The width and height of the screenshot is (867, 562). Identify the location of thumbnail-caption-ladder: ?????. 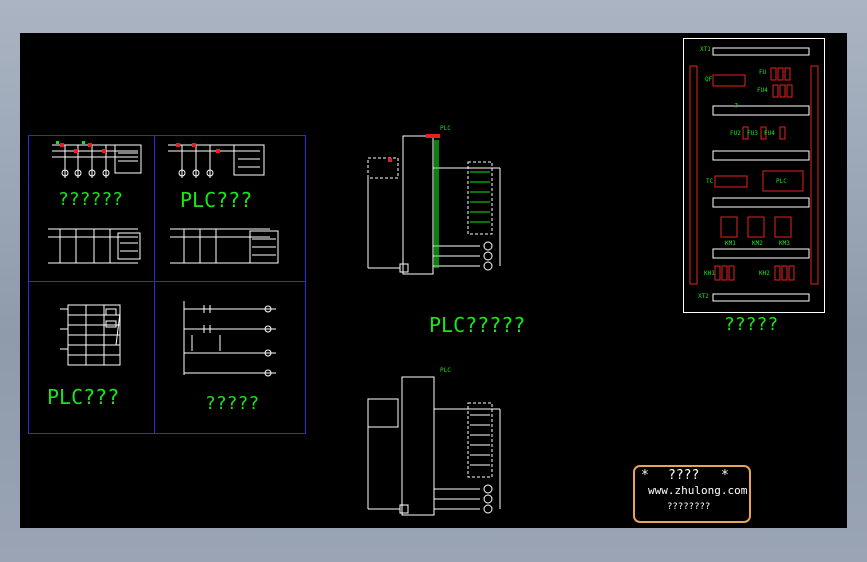
(232, 403).